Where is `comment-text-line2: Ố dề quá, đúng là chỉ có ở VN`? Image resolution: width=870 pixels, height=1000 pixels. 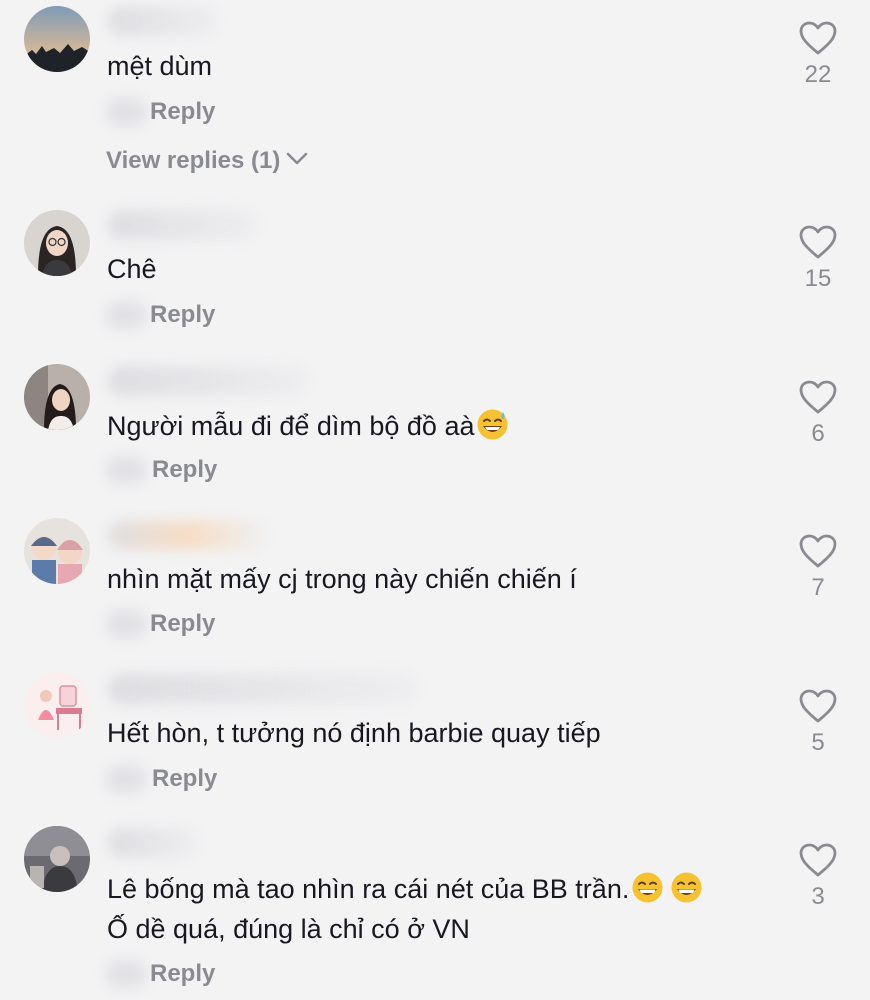
comment-text-line2: Ố dề quá, đúng là chỉ có ở VN is located at coordinates (288, 929).